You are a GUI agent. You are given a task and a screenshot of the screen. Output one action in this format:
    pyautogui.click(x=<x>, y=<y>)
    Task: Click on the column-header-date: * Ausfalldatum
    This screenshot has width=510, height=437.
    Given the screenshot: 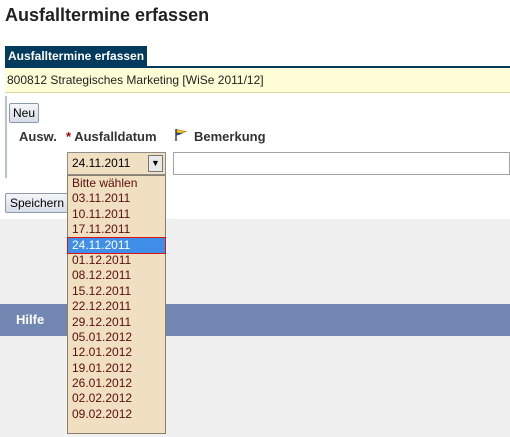 What is the action you would take?
    pyautogui.click(x=111, y=136)
    